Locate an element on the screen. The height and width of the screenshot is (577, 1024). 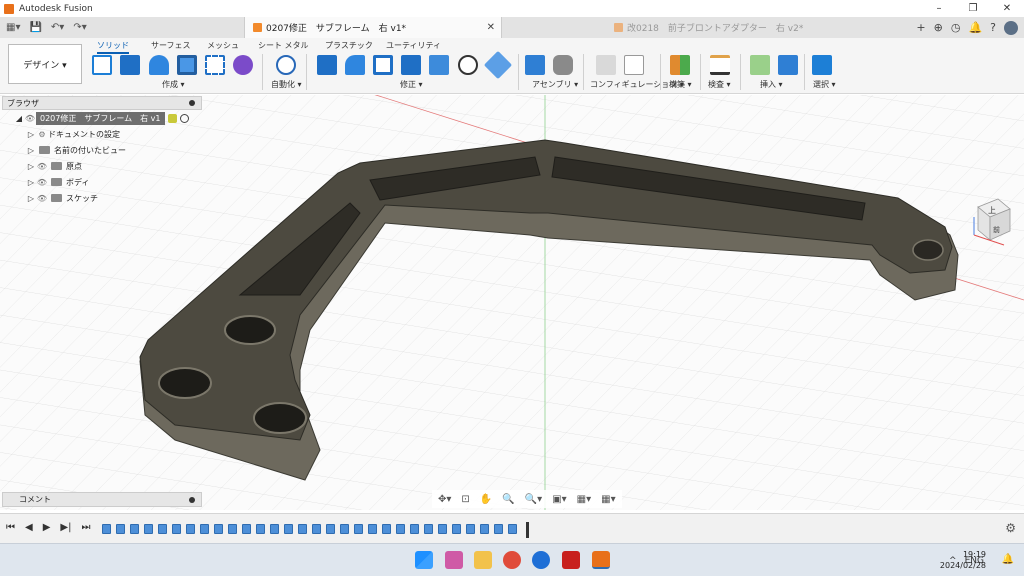
timeline-last-icon: ⏭ is located at coordinates (85, 527).